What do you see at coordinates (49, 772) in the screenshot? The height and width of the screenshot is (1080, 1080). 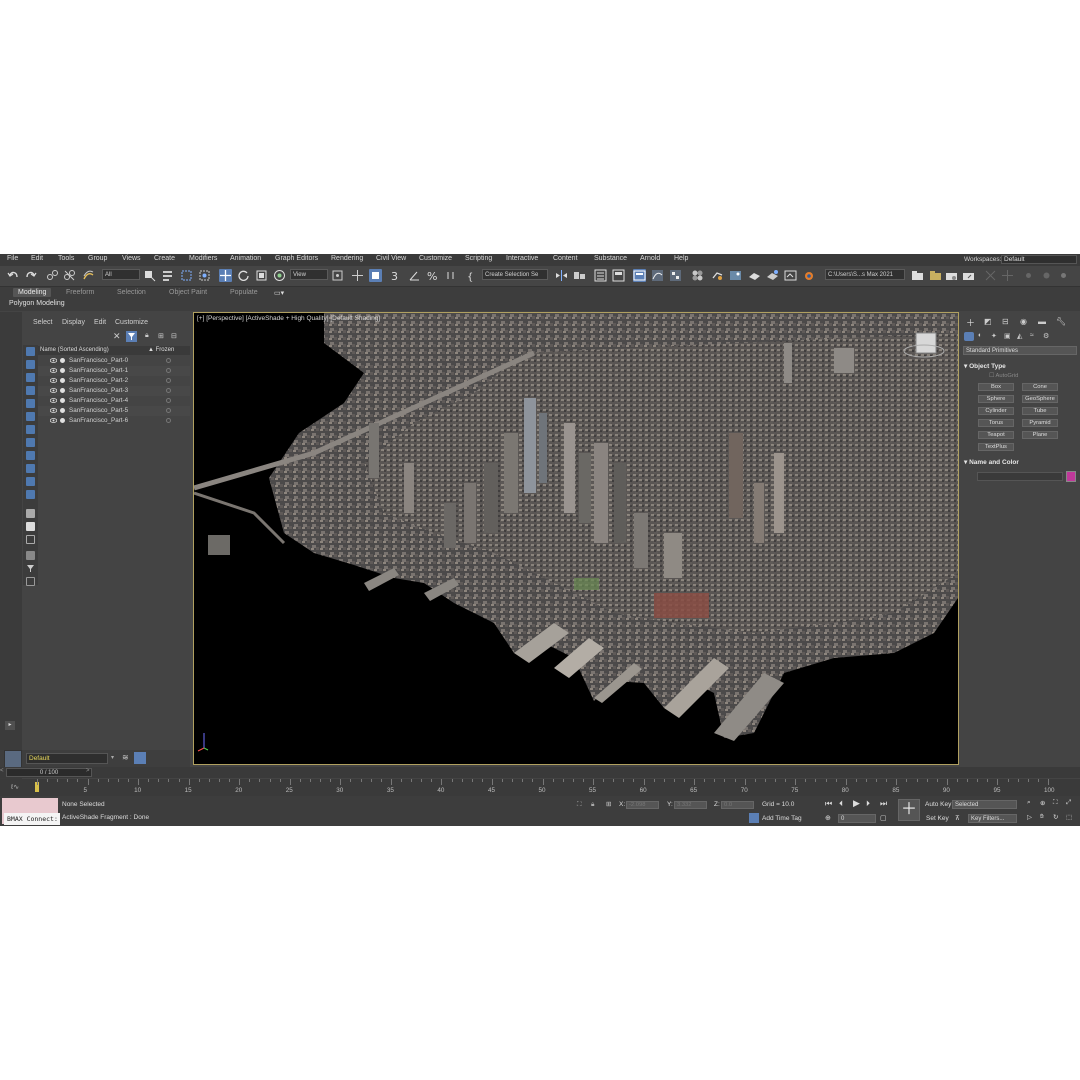 I see `time-slider: 0 / 100` at bounding box center [49, 772].